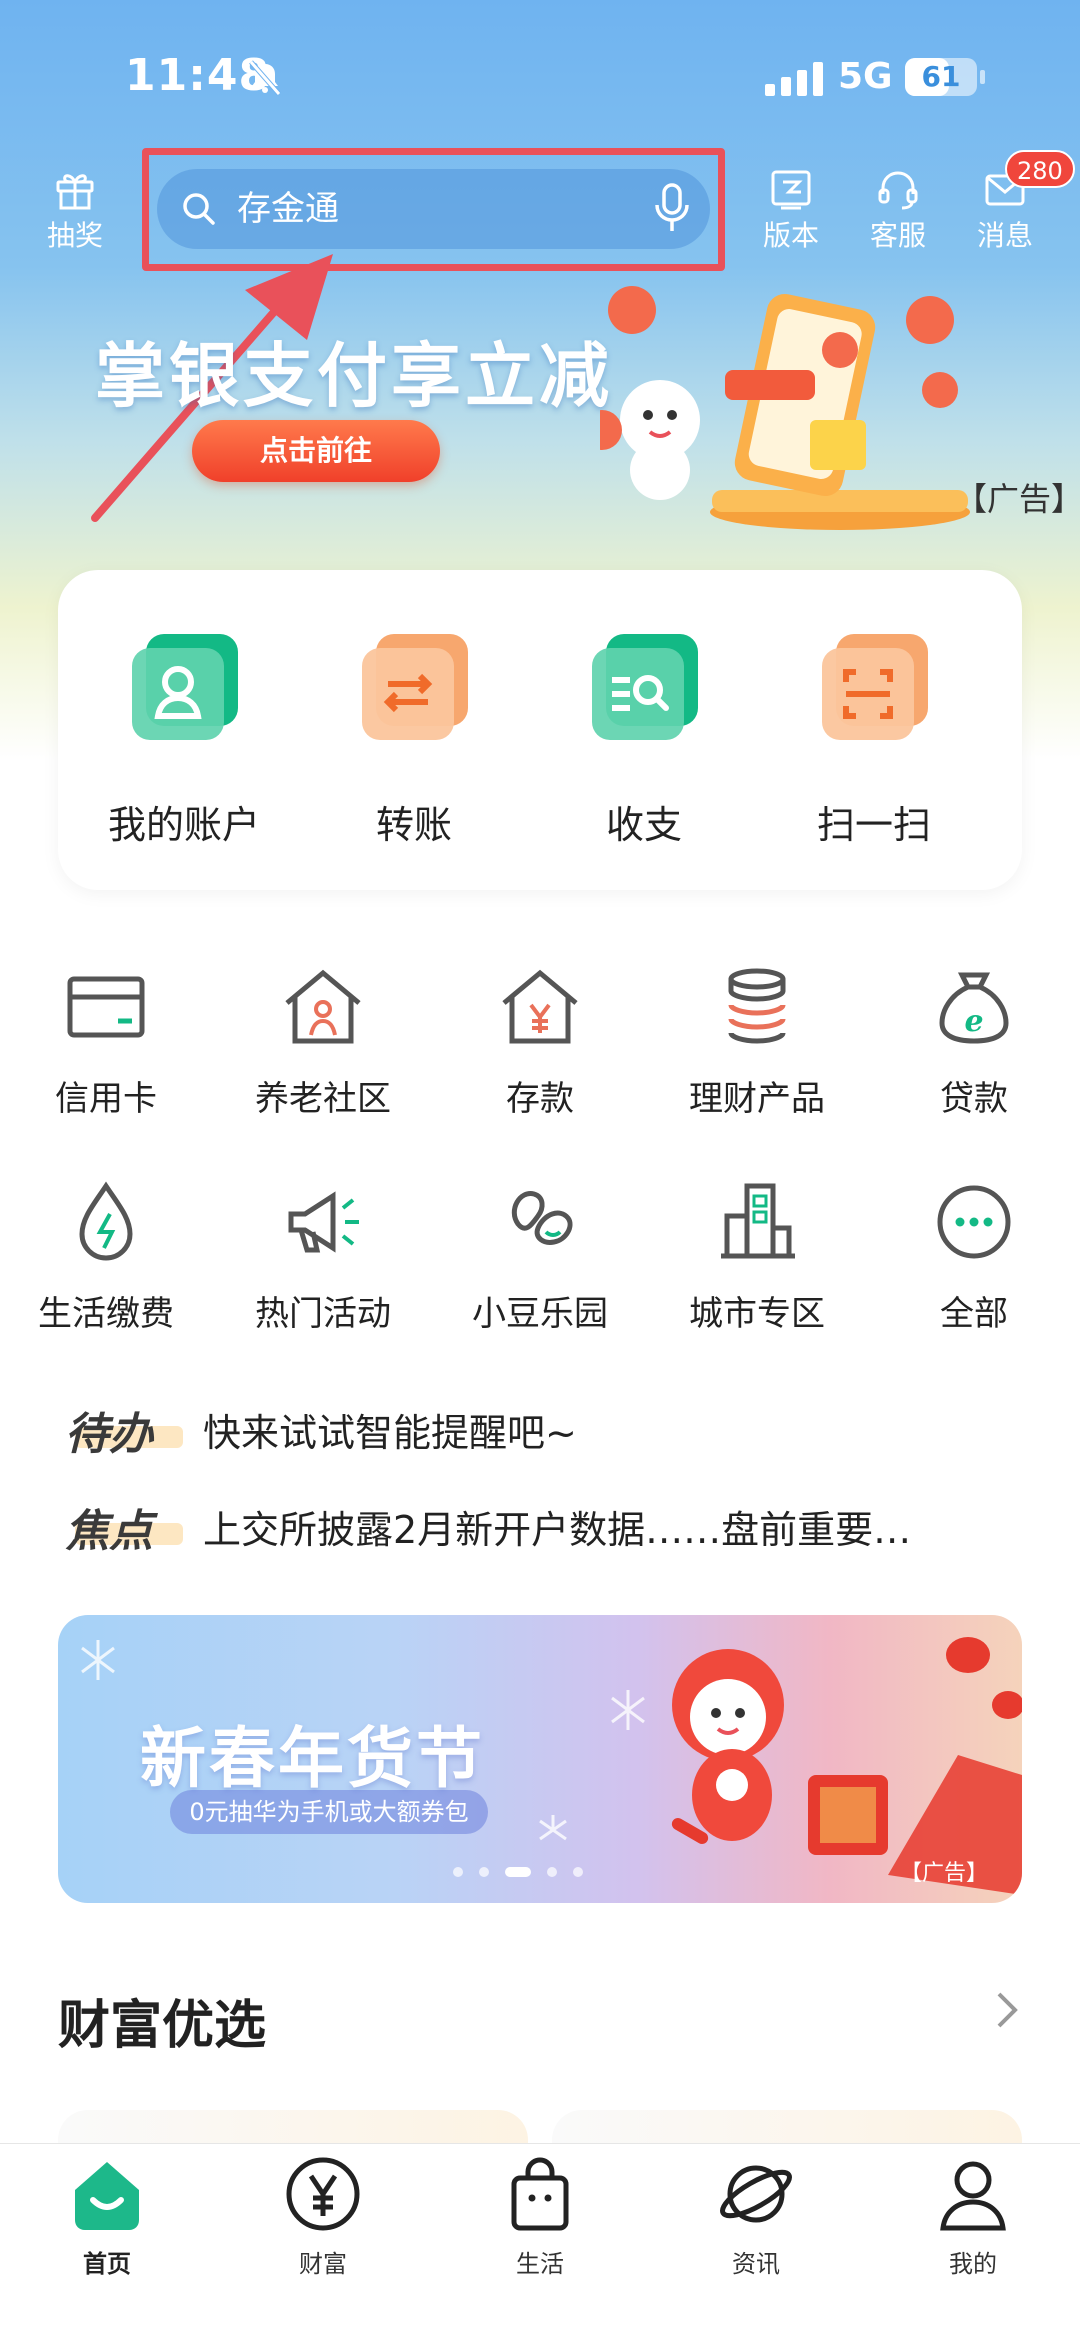 The width and height of the screenshot is (1080, 2347). I want to click on todo-notice: 待办 快来试试智能提醒吧~, so click(545, 1429).